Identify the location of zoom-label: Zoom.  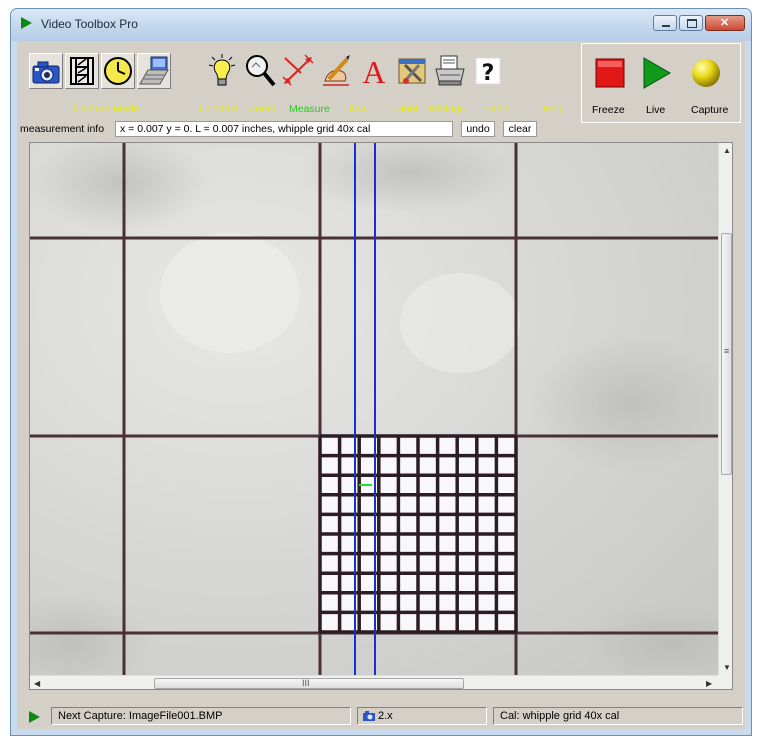
(262, 109).